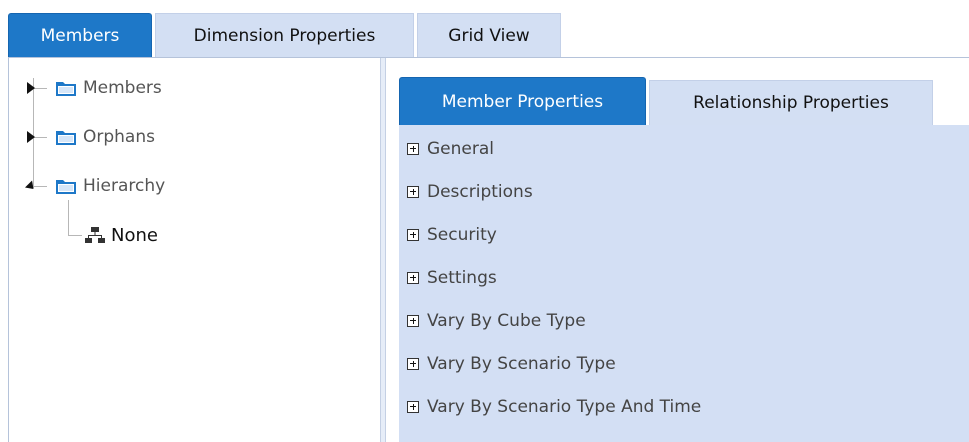  Describe the element at coordinates (684, 320) in the screenshot. I see `property-group-vary-by-cube-type: Vary By Cube Type` at that location.